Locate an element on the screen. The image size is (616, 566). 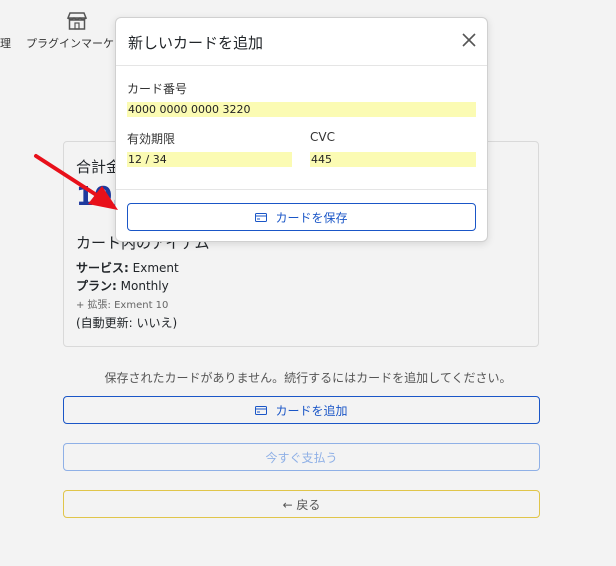
service-value: Exment is located at coordinates (155, 268).